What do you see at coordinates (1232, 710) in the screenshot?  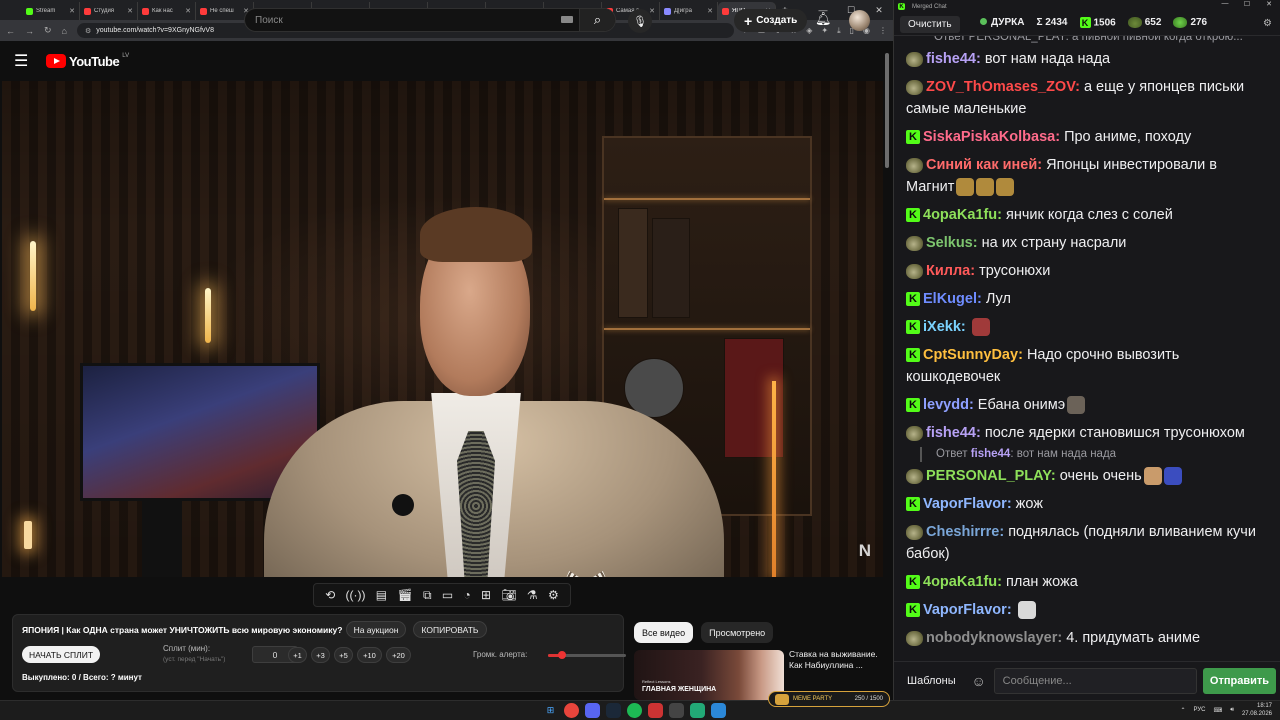 I see `volume-icon: 🔊︎` at bounding box center [1232, 710].